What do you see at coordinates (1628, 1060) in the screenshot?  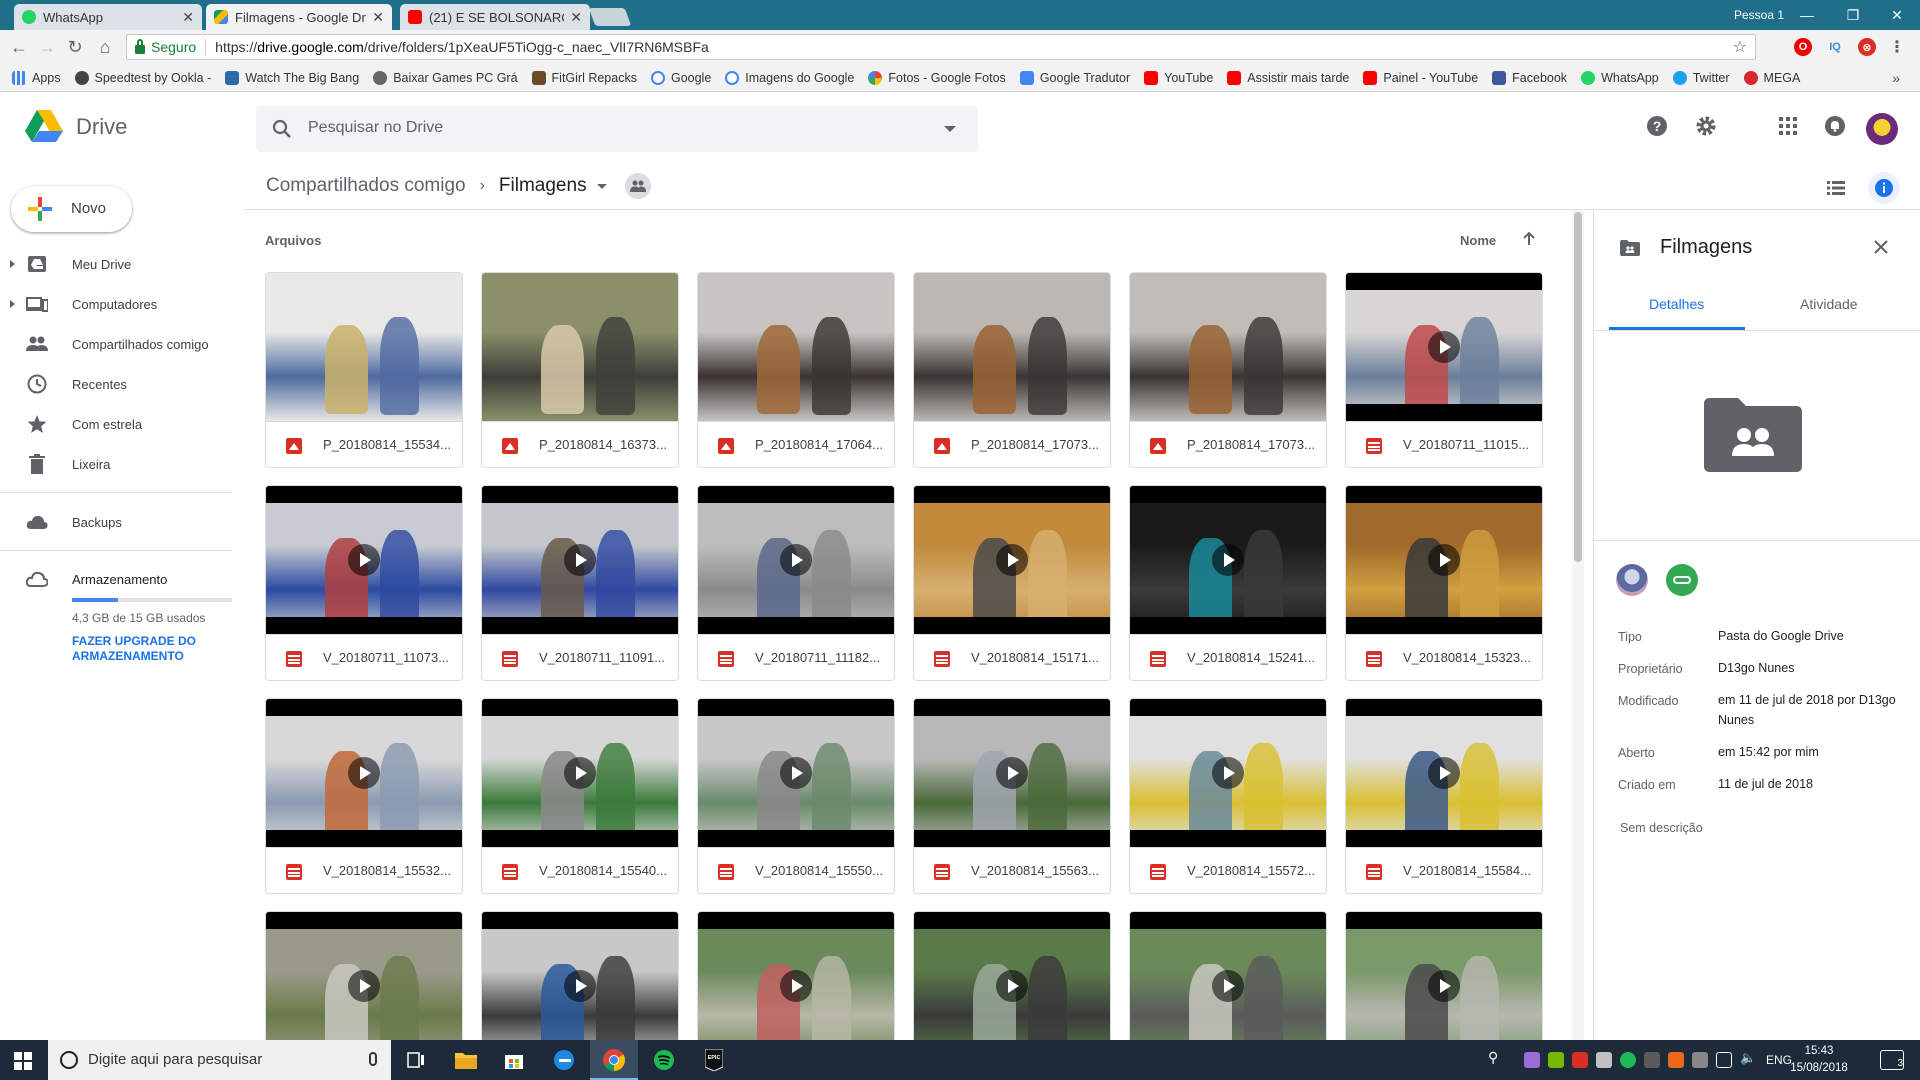 I see `spotify-tray-icon` at bounding box center [1628, 1060].